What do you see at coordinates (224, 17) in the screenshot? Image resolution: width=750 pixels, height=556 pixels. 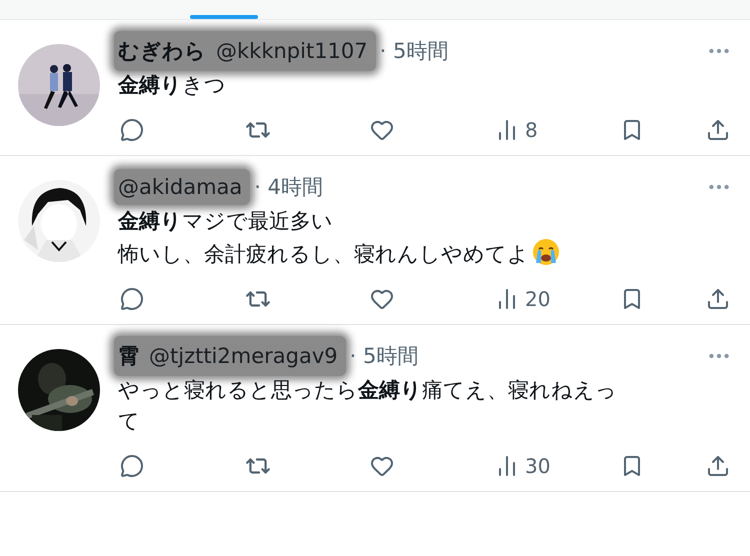 I see `tab-indicator` at bounding box center [224, 17].